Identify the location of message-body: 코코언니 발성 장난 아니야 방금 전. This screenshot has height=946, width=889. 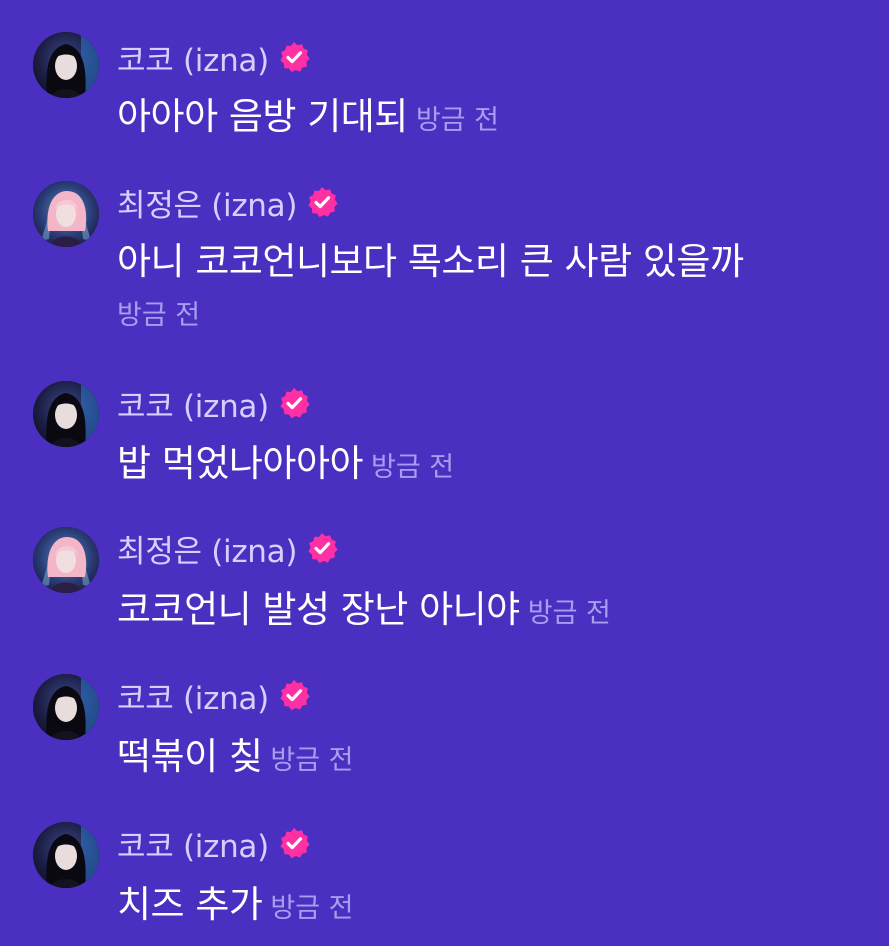
(364, 606).